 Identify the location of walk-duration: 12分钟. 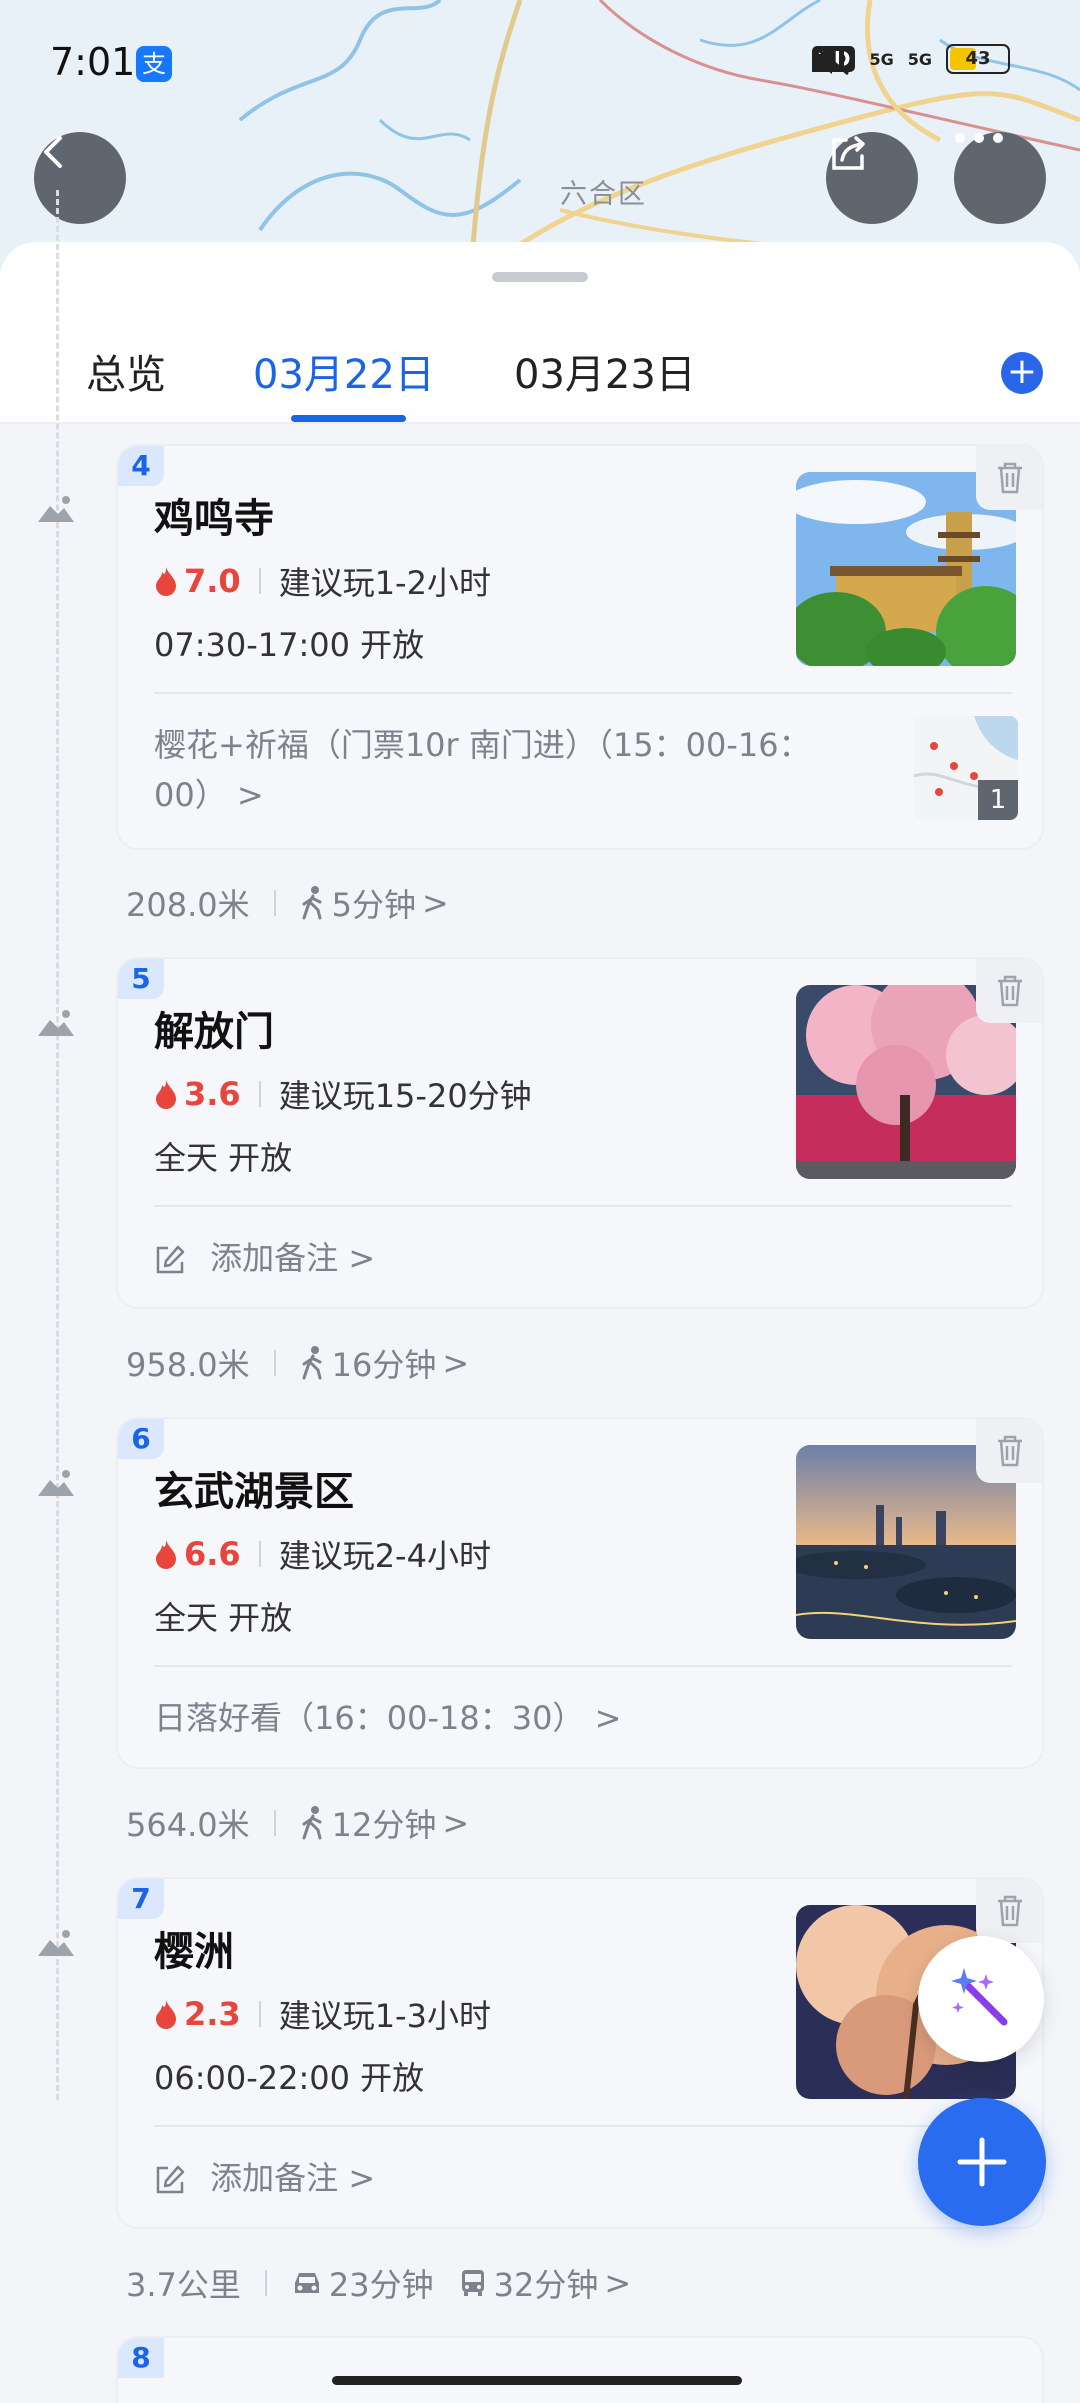
(384, 1825).